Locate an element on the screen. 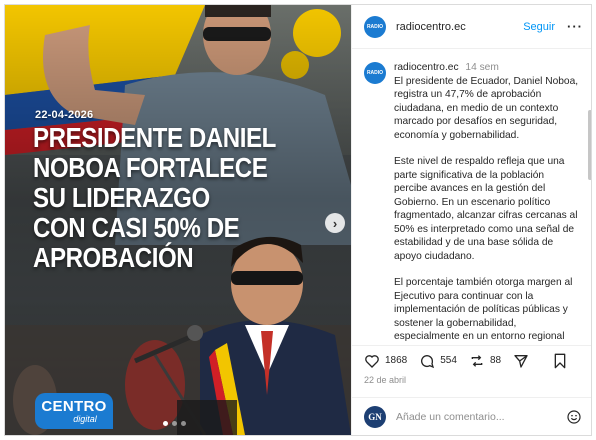  carousel-next-button: › is located at coordinates (335, 223).